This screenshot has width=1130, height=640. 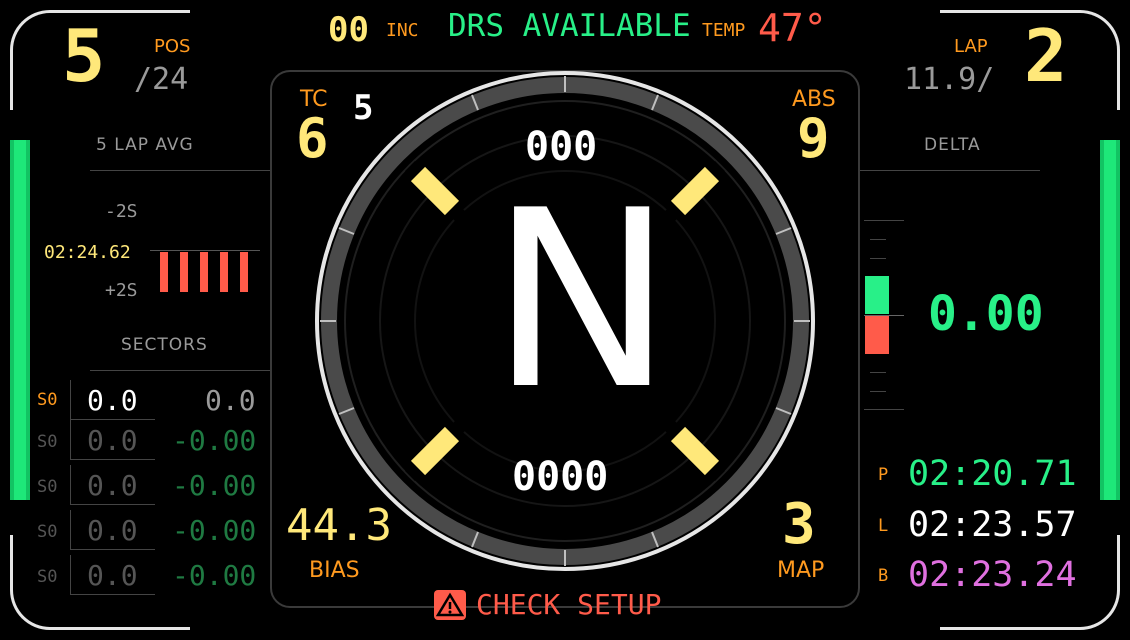 I want to click on delta-title: DELTA, so click(x=952, y=145).